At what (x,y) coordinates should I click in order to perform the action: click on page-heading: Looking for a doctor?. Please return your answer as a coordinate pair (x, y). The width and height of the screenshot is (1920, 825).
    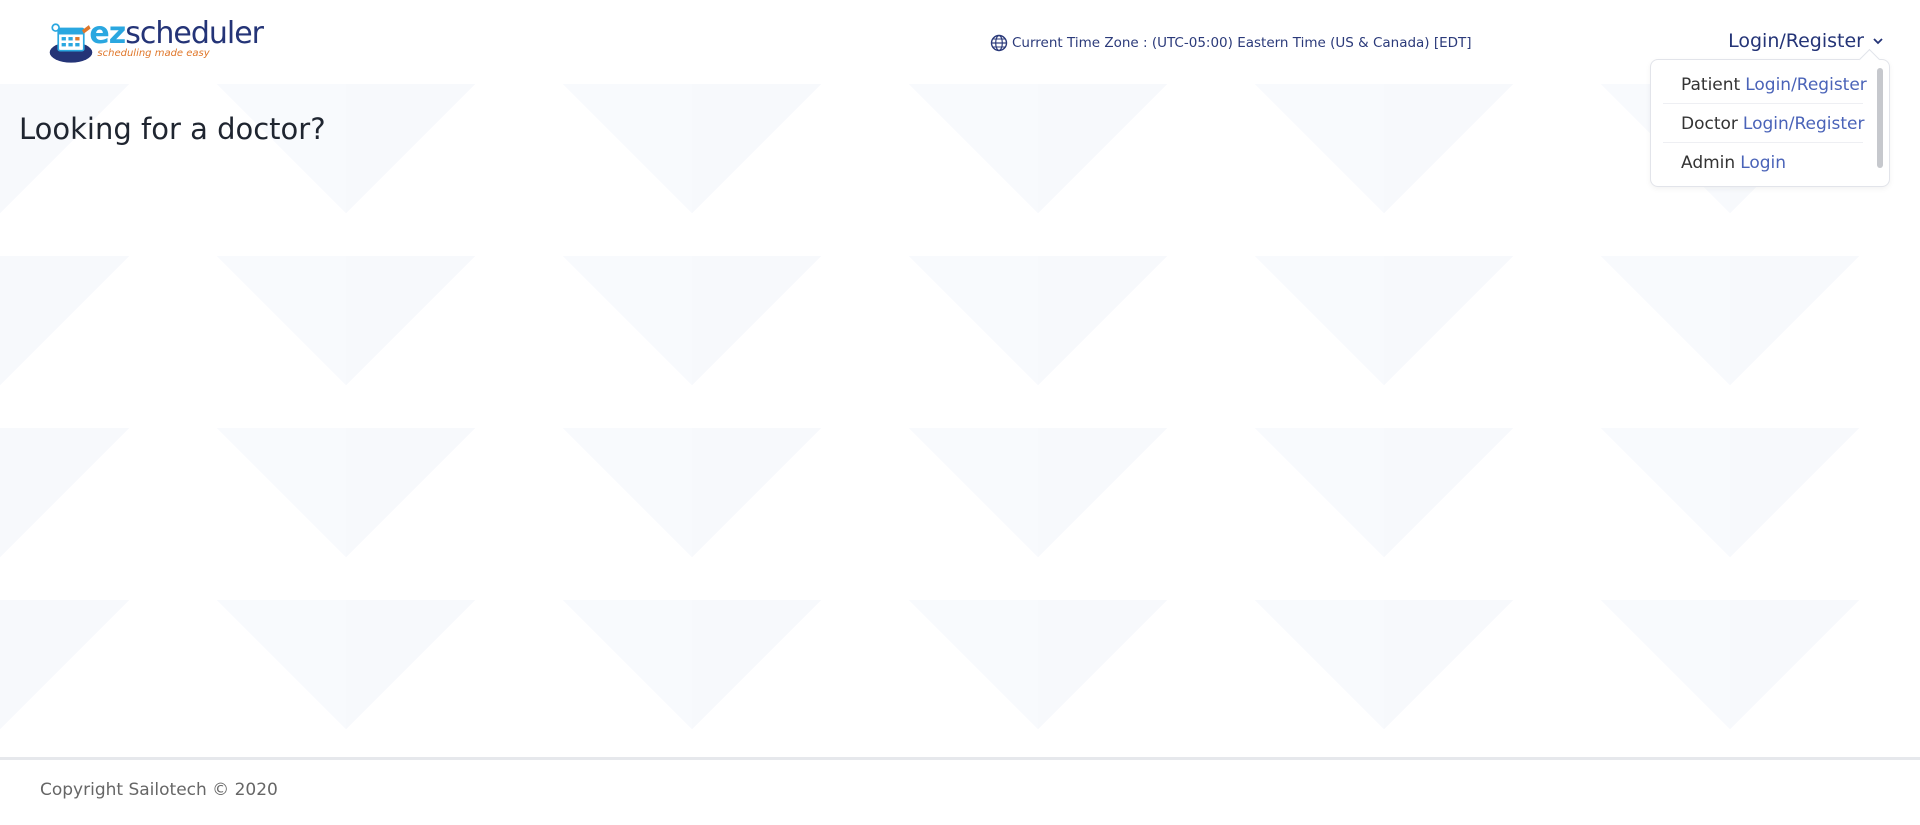
    Looking at the image, I should click on (172, 129).